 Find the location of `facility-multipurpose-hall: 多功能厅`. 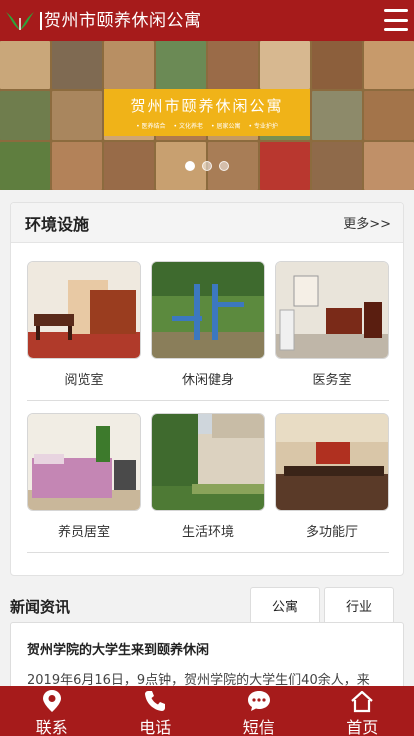

facility-multipurpose-hall: 多功能厅 is located at coordinates (332, 482).